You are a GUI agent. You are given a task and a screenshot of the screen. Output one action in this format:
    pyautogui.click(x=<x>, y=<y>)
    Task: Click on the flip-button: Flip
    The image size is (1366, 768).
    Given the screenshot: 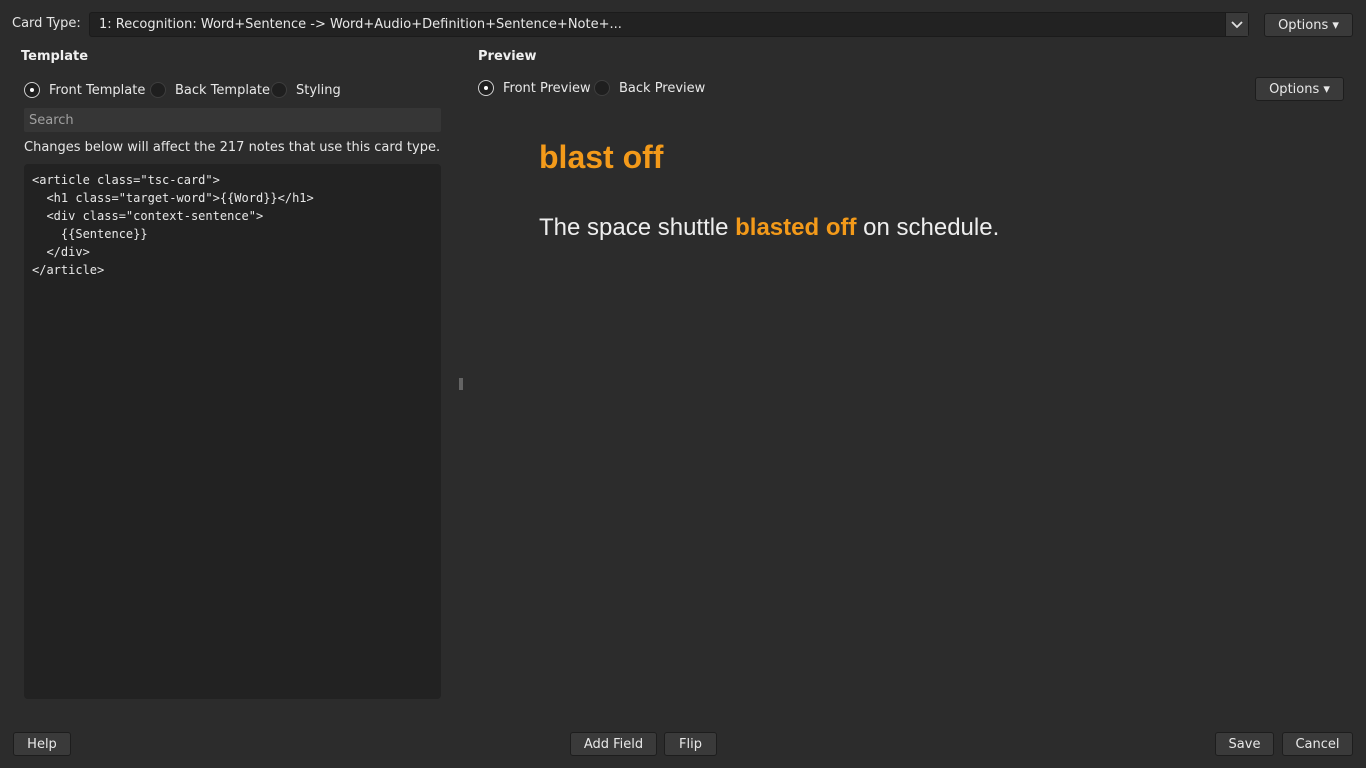 What is the action you would take?
    pyautogui.click(x=690, y=744)
    